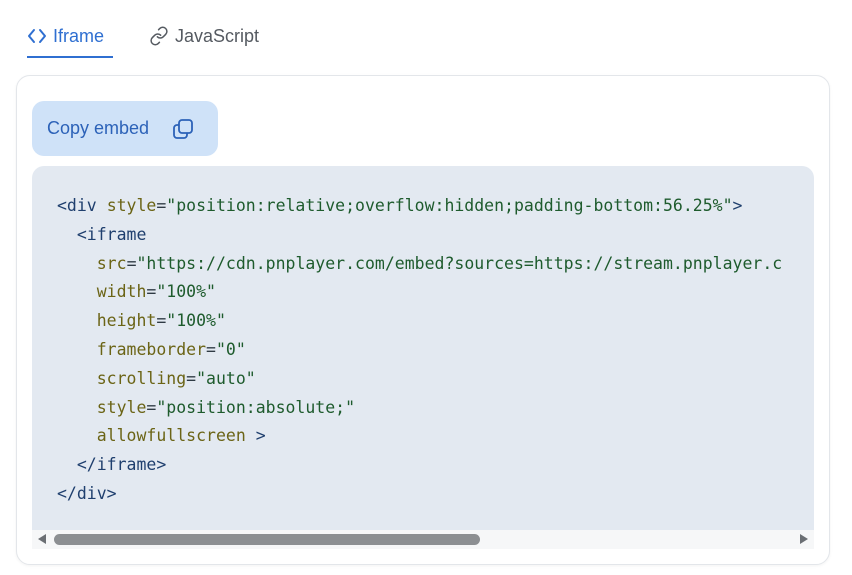  I want to click on tab-iframe-label: Iframe, so click(79, 36).